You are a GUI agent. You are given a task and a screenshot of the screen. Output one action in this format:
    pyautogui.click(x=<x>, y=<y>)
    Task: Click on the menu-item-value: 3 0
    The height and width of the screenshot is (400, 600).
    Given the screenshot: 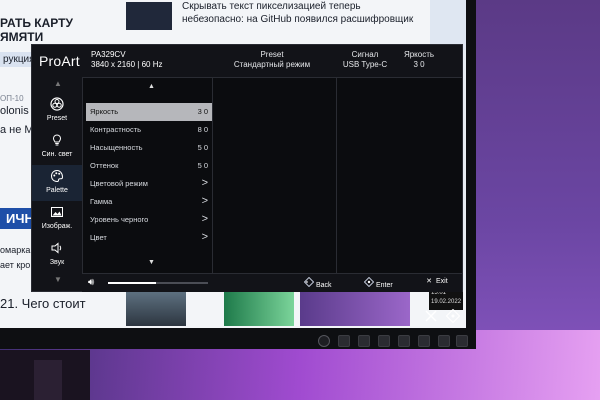 What is the action you would take?
    pyautogui.click(x=202, y=111)
    